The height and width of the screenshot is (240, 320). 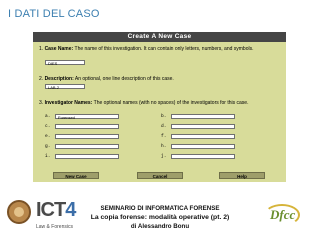 I want to click on case-name-number: 1., so click(x=41, y=49).